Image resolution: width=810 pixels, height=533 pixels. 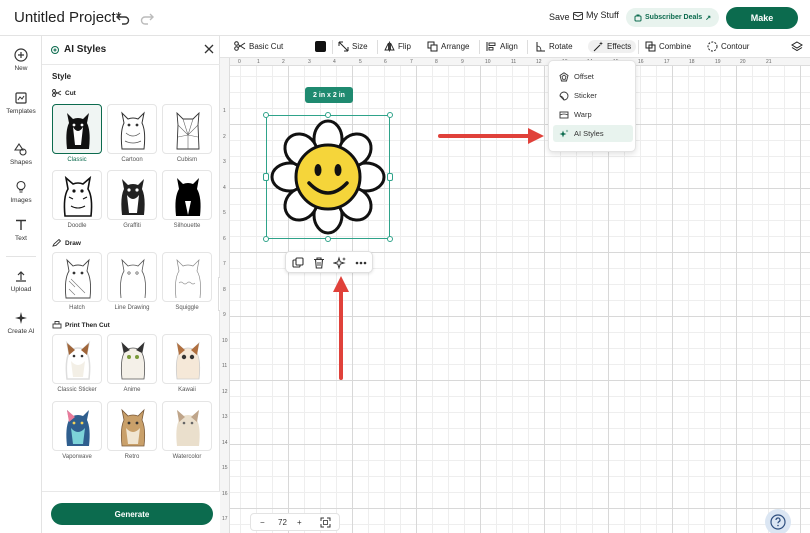 I want to click on nav-text: Text, so click(x=21, y=230).